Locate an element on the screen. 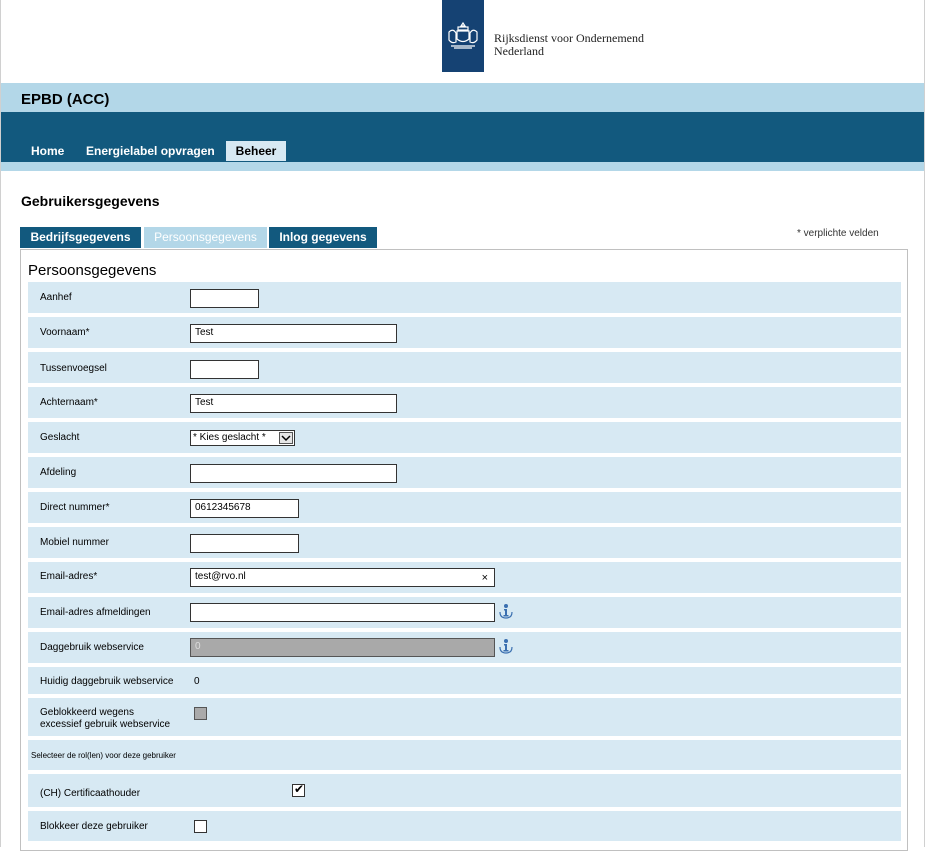 The height and width of the screenshot is (851, 925). checkmark-icon: ✔ is located at coordinates (299, 789).